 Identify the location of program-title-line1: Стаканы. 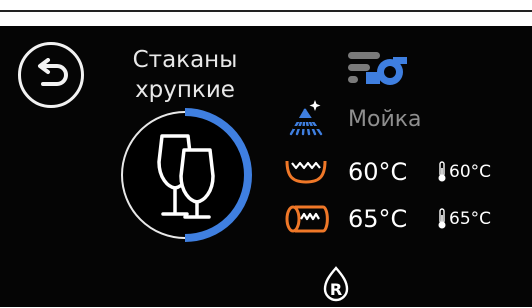
(185, 60).